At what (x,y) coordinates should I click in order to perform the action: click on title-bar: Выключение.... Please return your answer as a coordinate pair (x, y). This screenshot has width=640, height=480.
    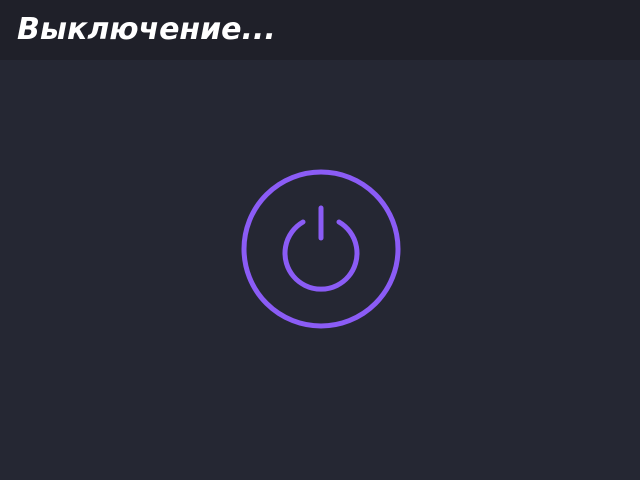
    Looking at the image, I should click on (320, 30).